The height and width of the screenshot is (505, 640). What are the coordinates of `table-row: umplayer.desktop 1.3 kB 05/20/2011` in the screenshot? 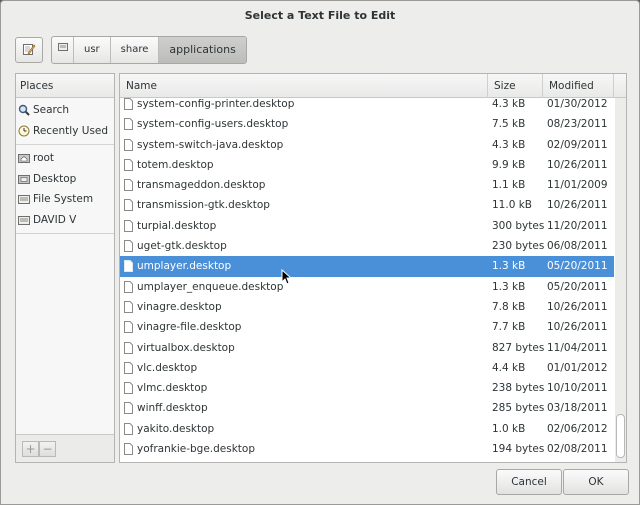 It's located at (367, 266).